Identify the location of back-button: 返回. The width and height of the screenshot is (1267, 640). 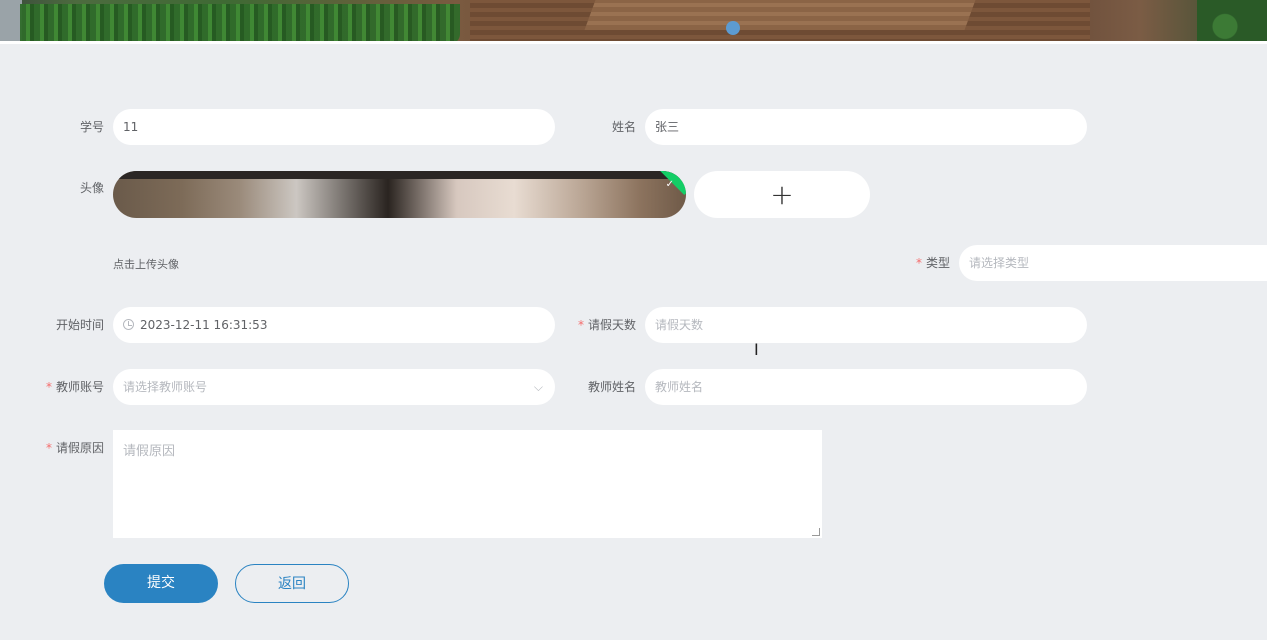
(292, 583).